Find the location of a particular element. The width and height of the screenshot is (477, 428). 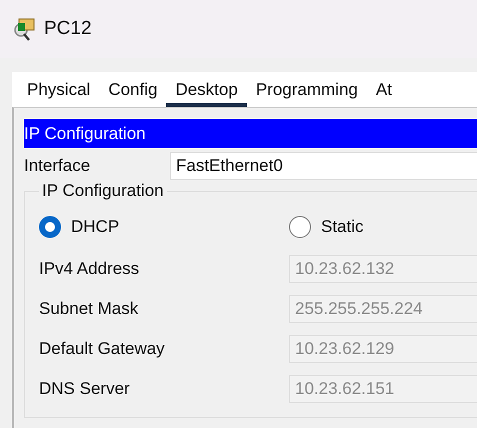

group-title: IP Configuration is located at coordinates (103, 191).